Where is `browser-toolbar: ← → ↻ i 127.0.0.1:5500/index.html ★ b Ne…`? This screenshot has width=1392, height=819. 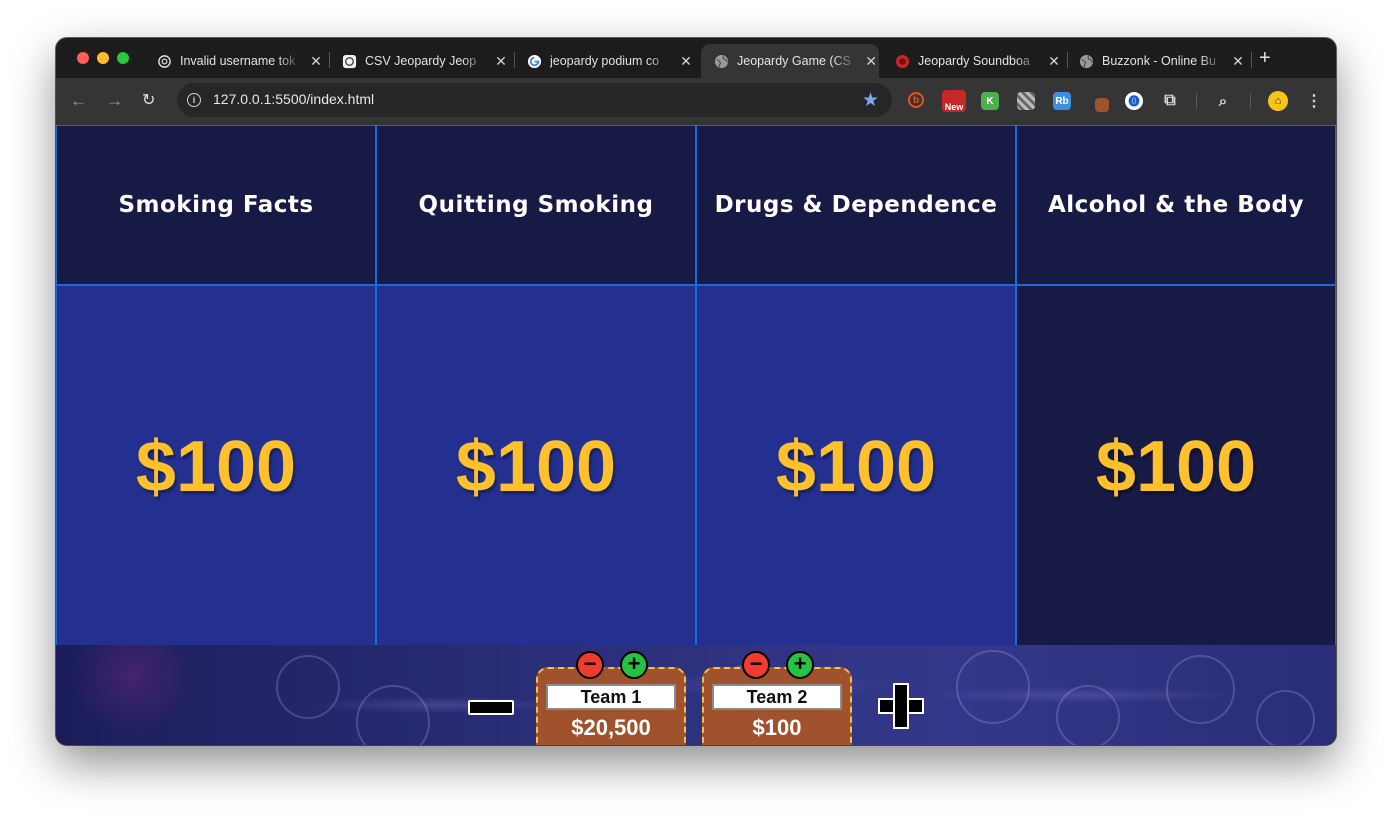 browser-toolbar: ← → ↻ i 127.0.0.1:5500/index.html ★ b Ne… is located at coordinates (696, 101).